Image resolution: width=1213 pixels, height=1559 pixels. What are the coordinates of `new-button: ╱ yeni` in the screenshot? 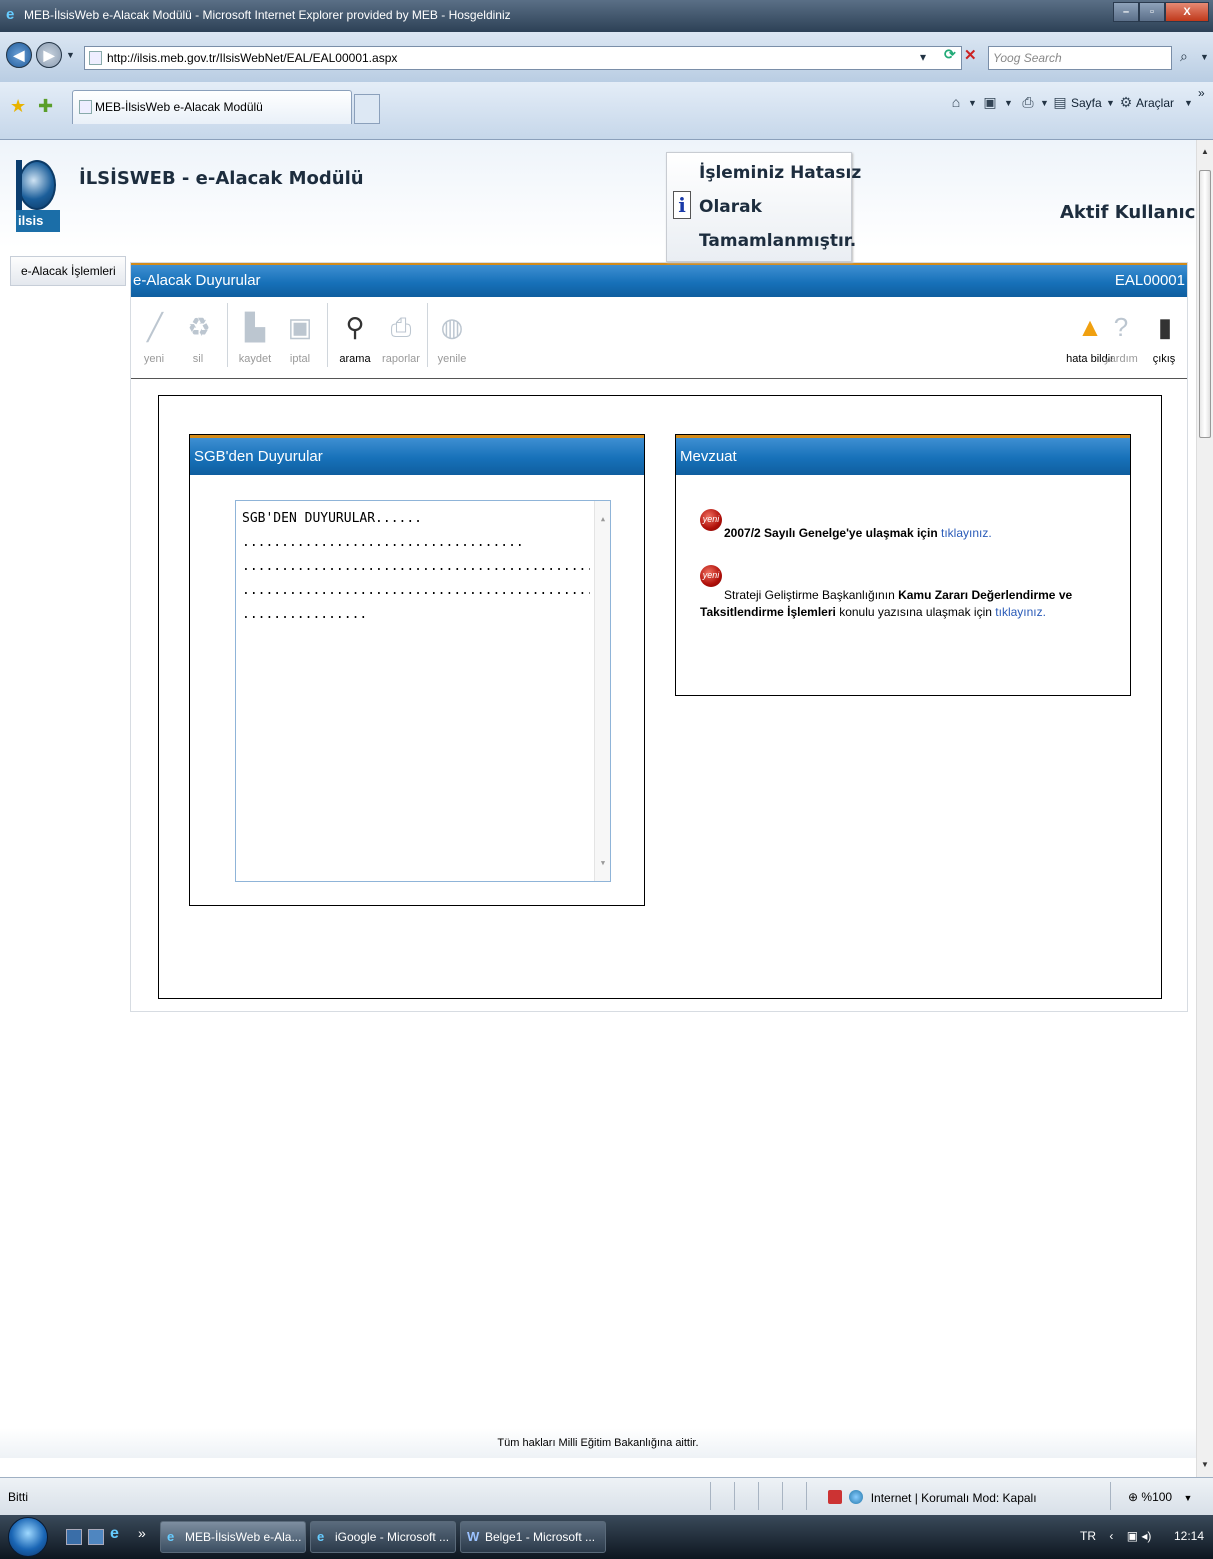 It's located at (154, 340).